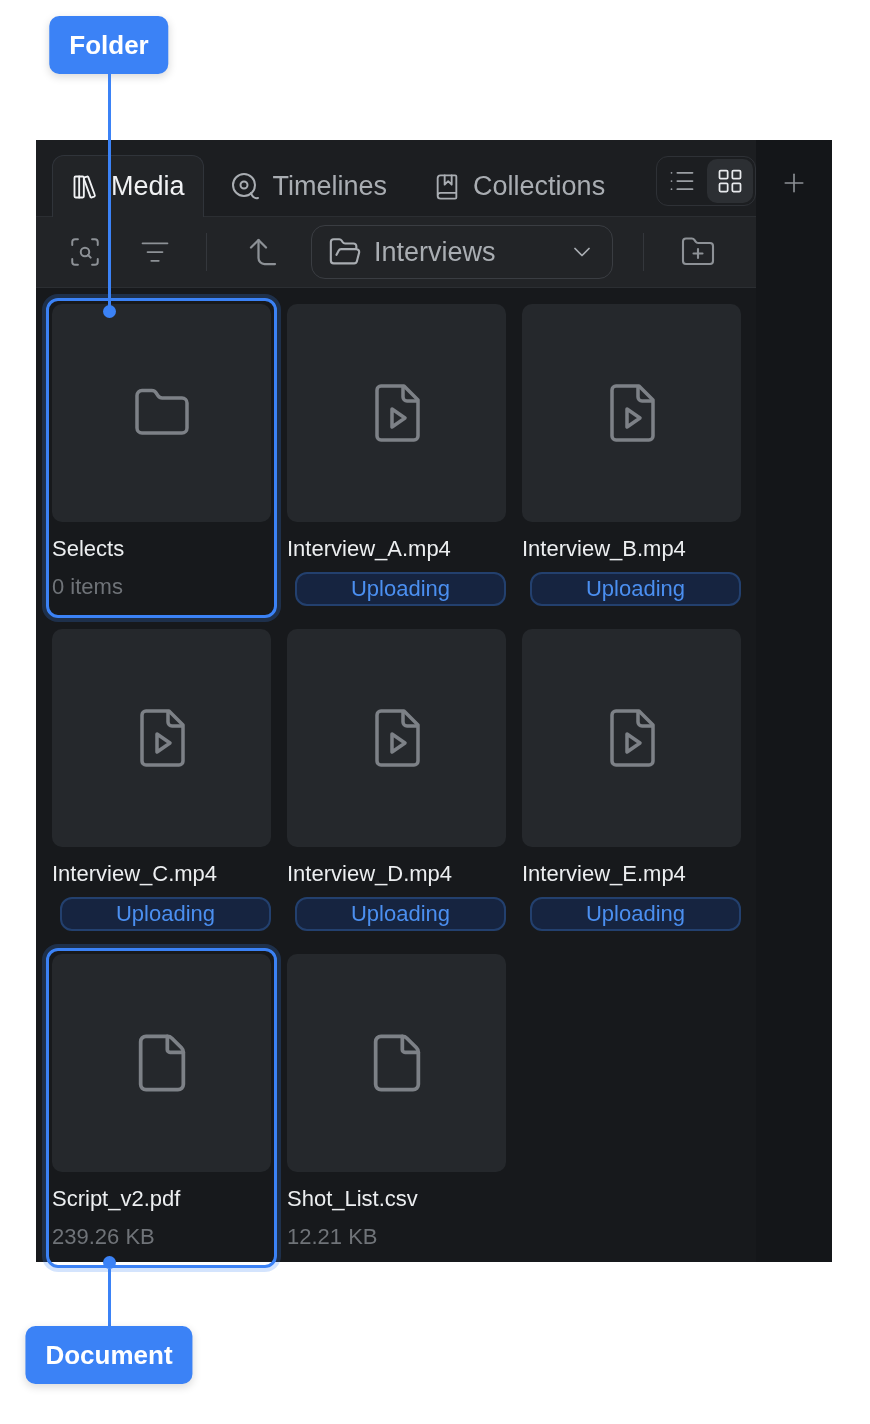  Describe the element at coordinates (369, 549) in the screenshot. I see `file-name: Interview_A.mp4` at that location.